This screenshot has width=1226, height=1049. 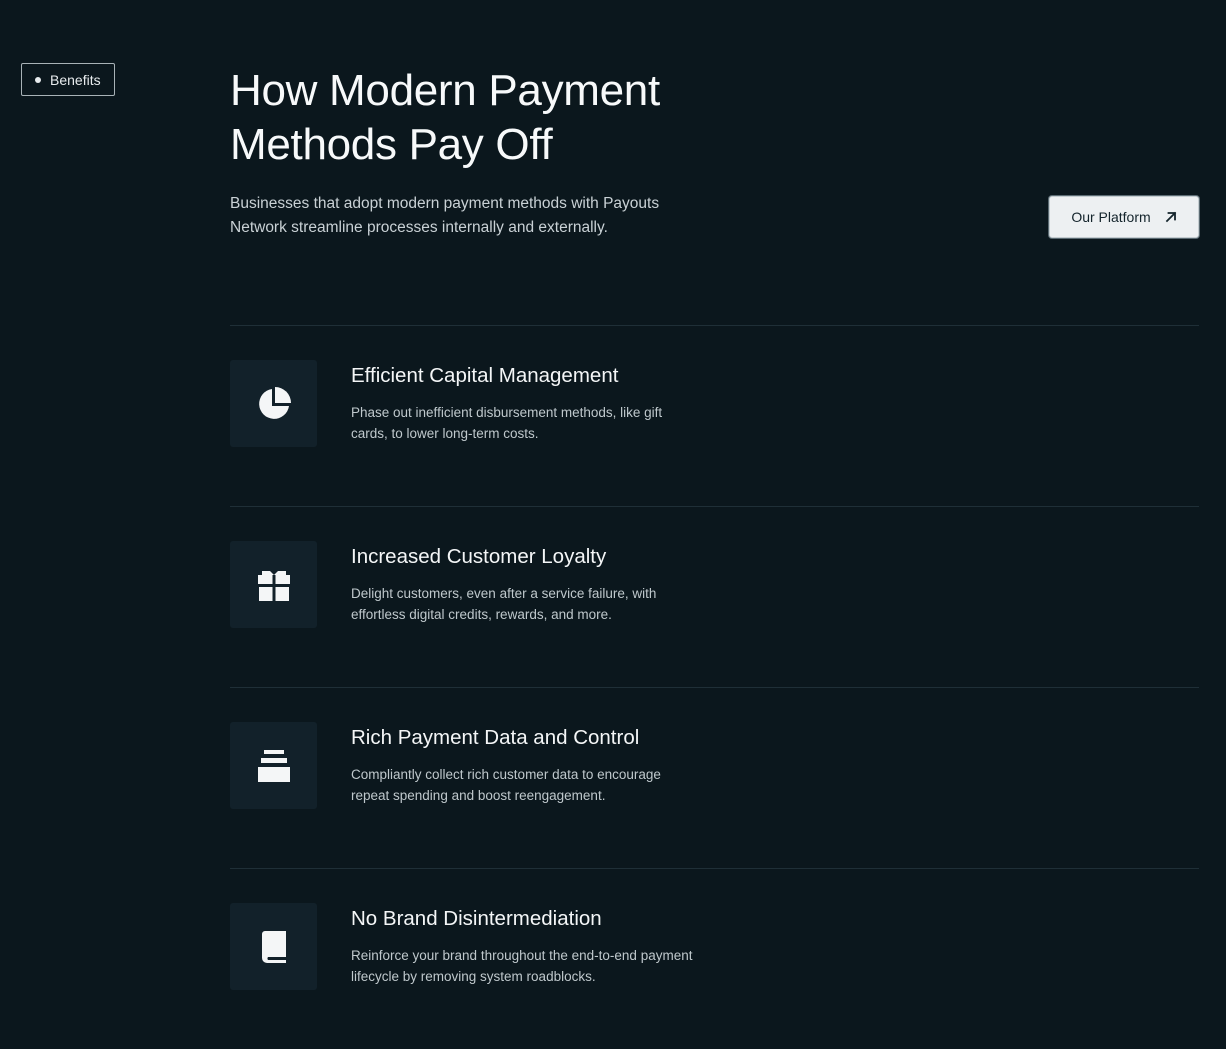 I want to click on gift-icon, so click(x=274, y=585).